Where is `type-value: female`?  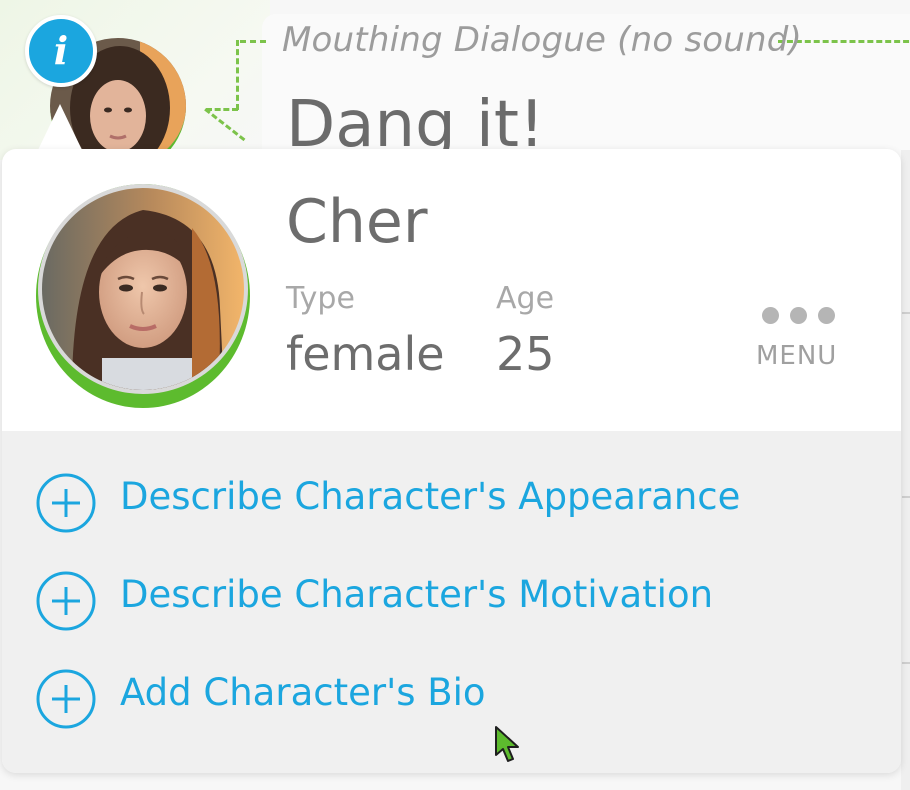 type-value: female is located at coordinates (365, 354).